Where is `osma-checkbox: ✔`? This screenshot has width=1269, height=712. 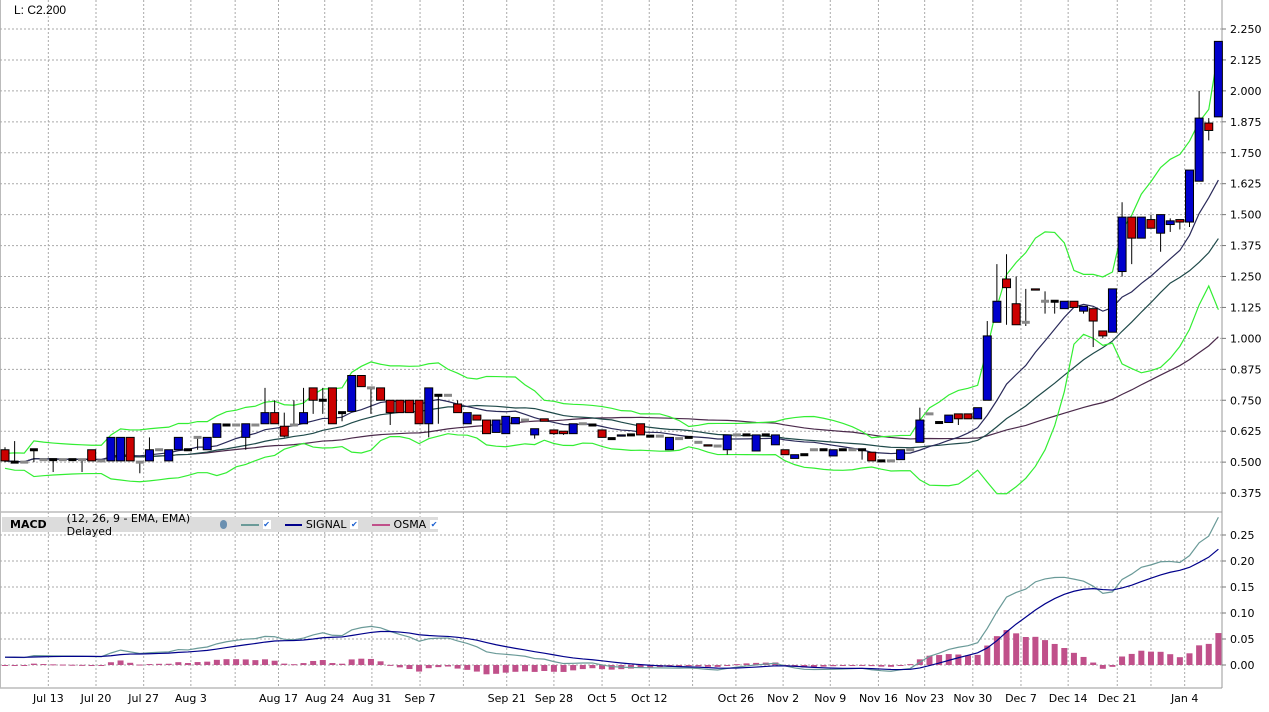 osma-checkbox: ✔ is located at coordinates (434, 524).